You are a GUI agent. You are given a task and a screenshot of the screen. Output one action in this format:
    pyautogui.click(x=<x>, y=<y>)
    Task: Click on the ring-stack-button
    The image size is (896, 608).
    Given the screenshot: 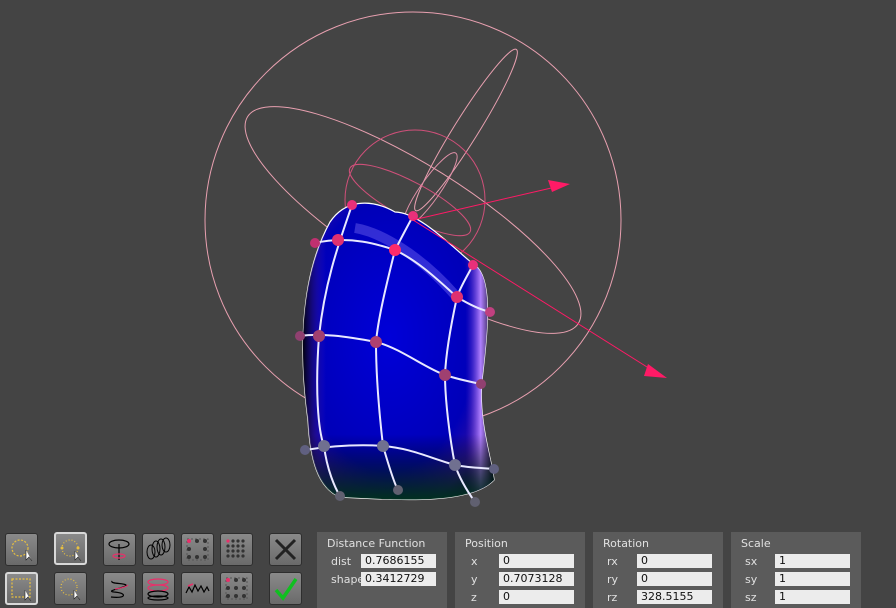 What is the action you would take?
    pyautogui.click(x=158, y=588)
    